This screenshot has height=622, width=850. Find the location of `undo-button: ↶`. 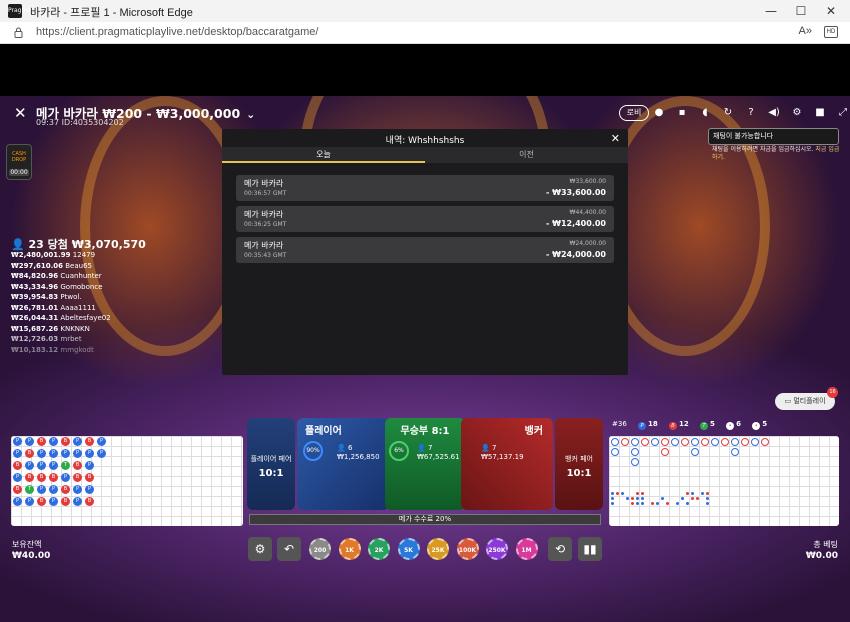

undo-button: ↶ is located at coordinates (289, 549).